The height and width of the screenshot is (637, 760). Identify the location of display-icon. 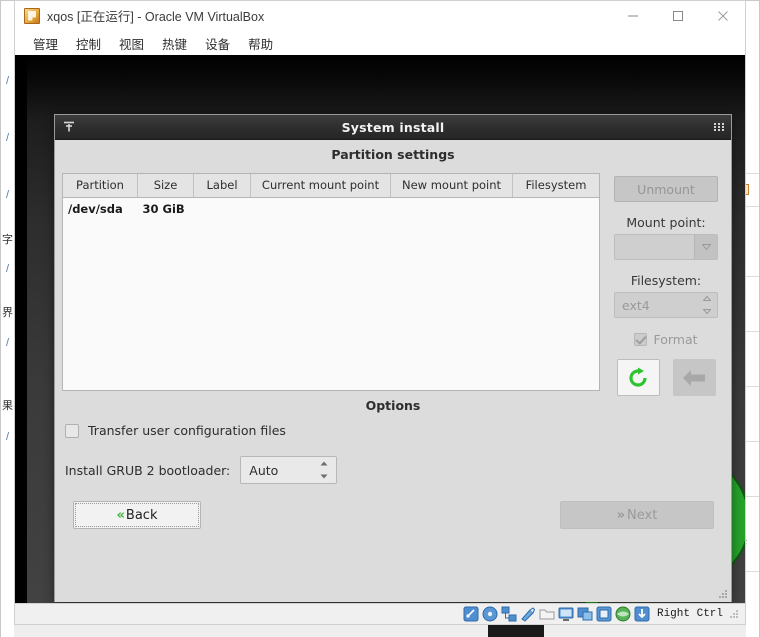
(566, 614).